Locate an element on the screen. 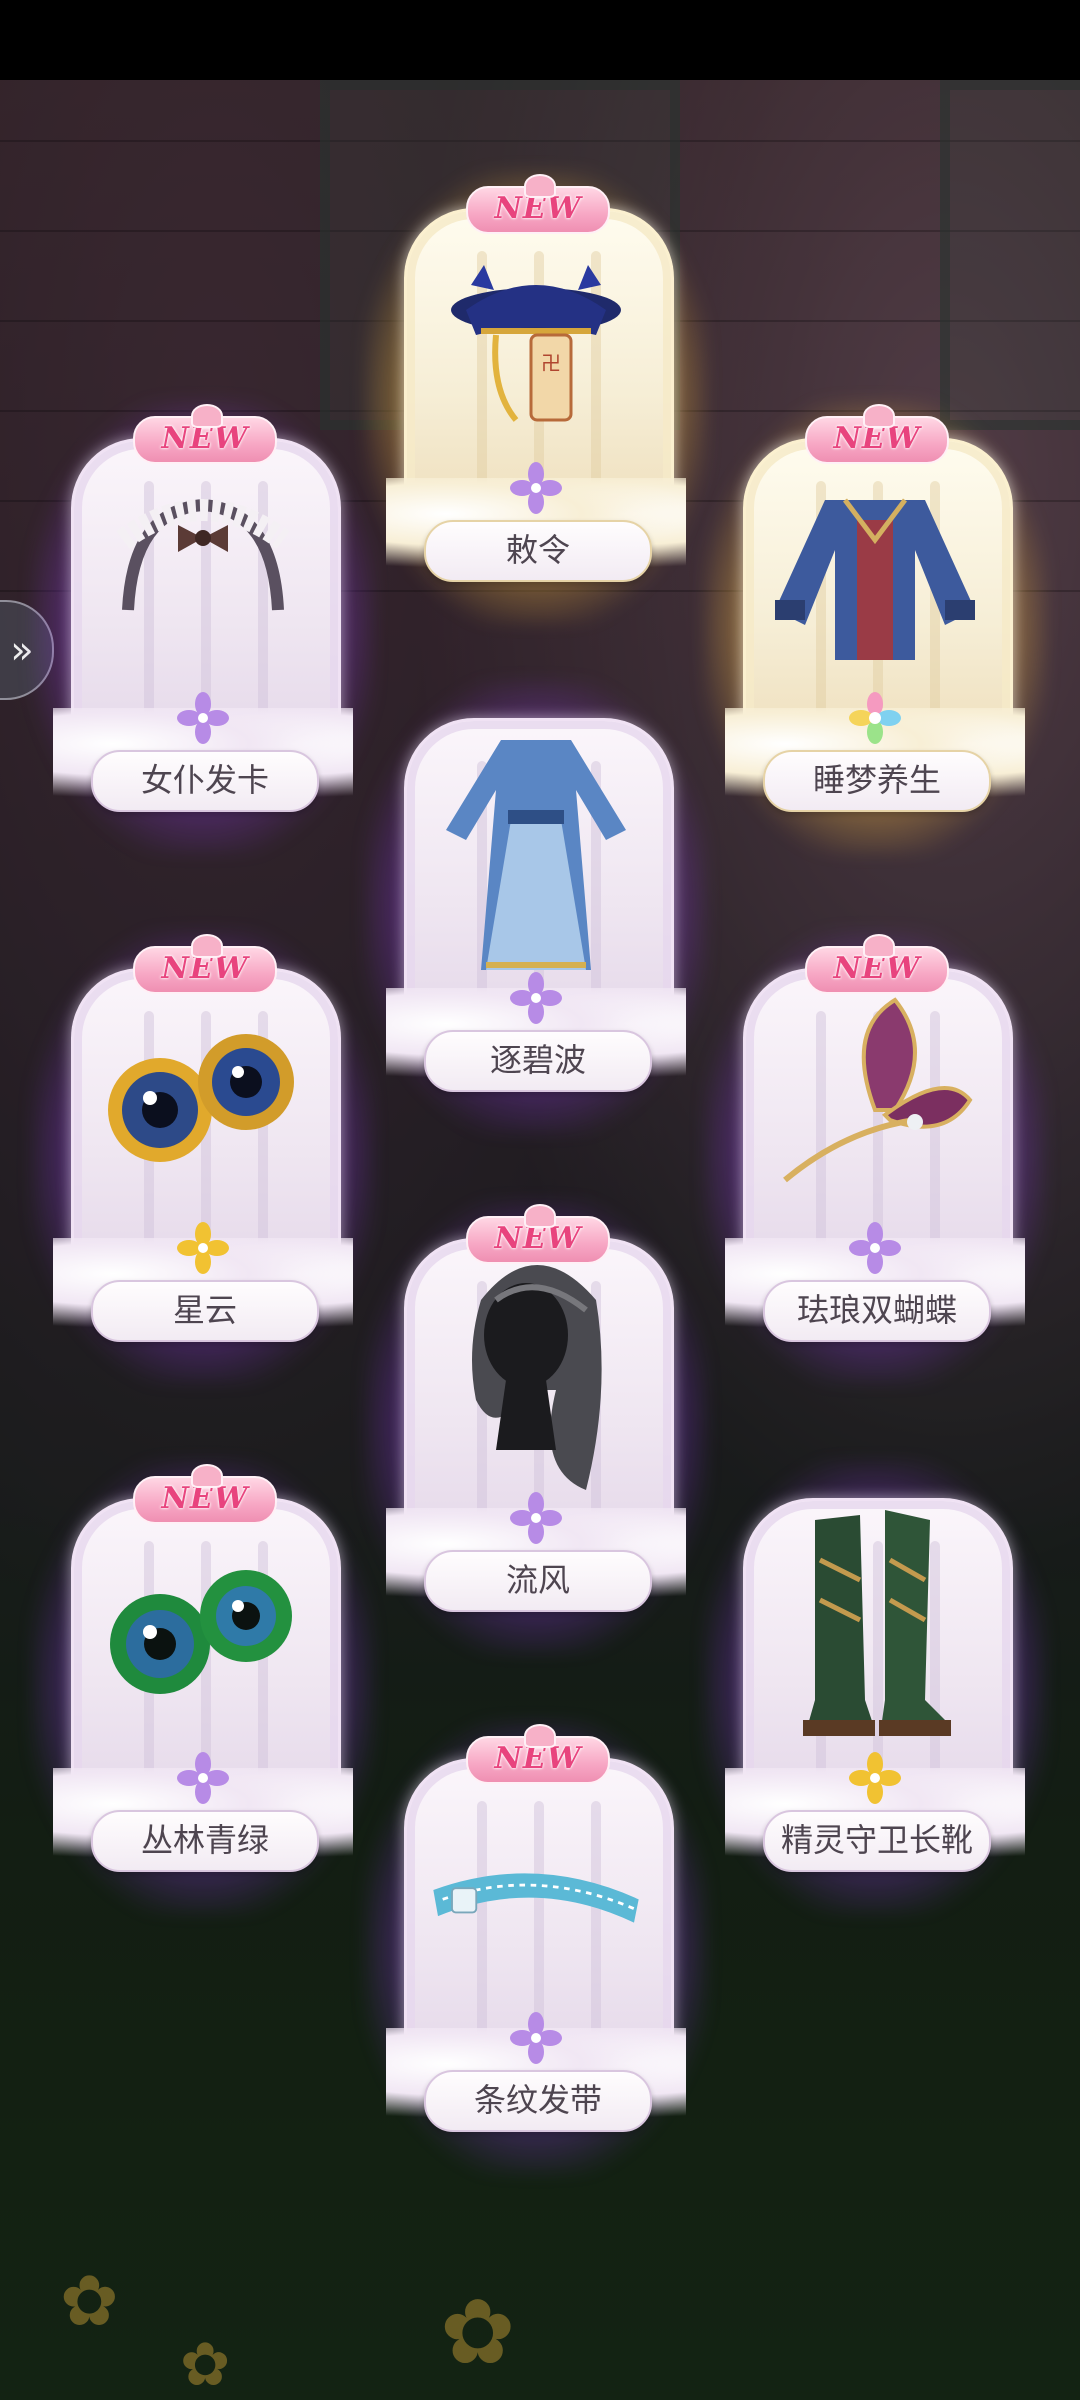  rainbow-flower-star-icon is located at coordinates (875, 718).